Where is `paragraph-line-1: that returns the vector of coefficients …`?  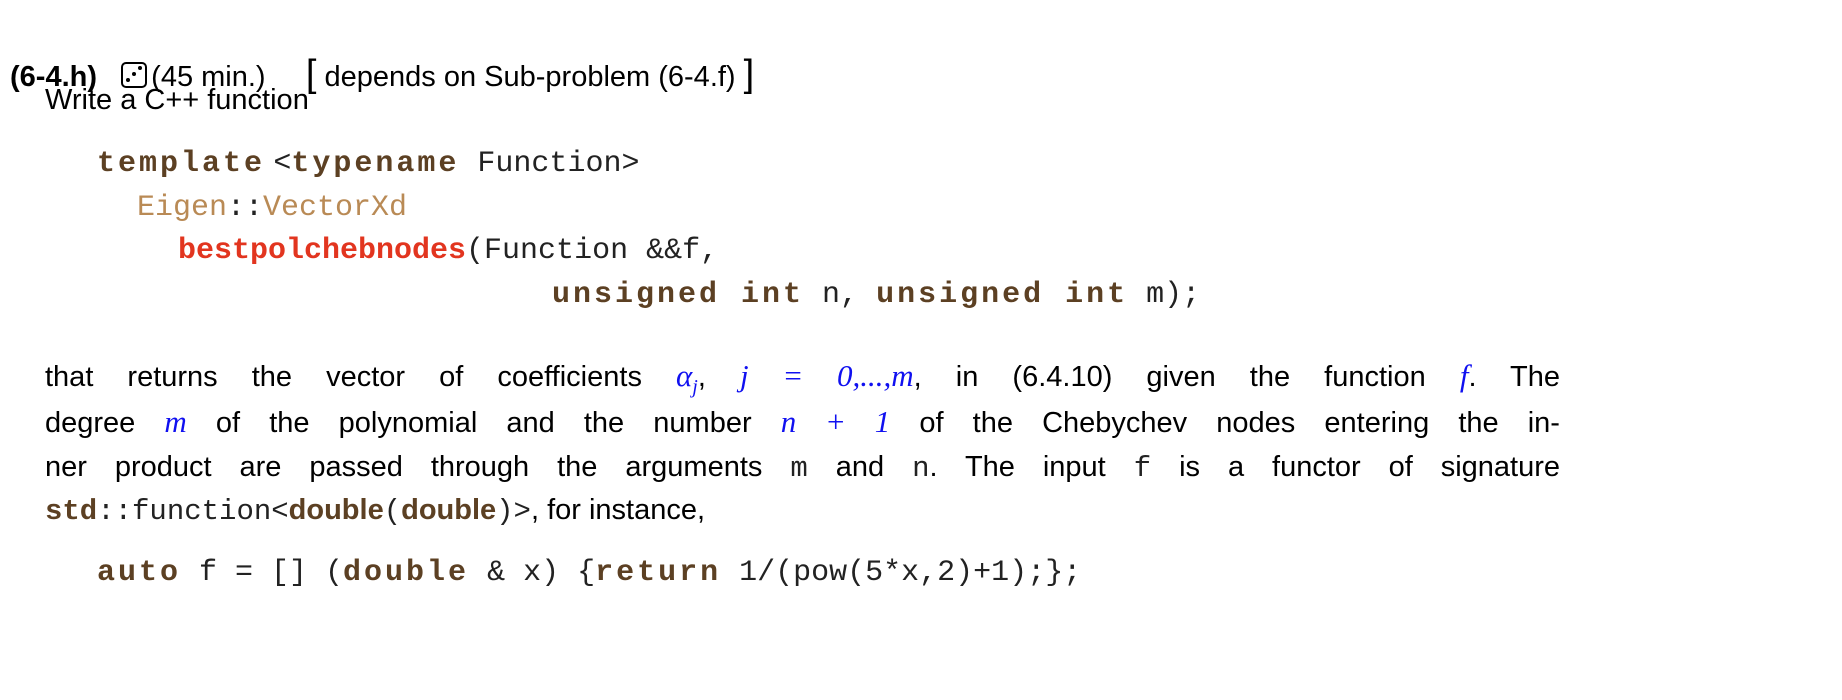
paragraph-line-1: that returns the vector of coefficients … is located at coordinates (802, 381).